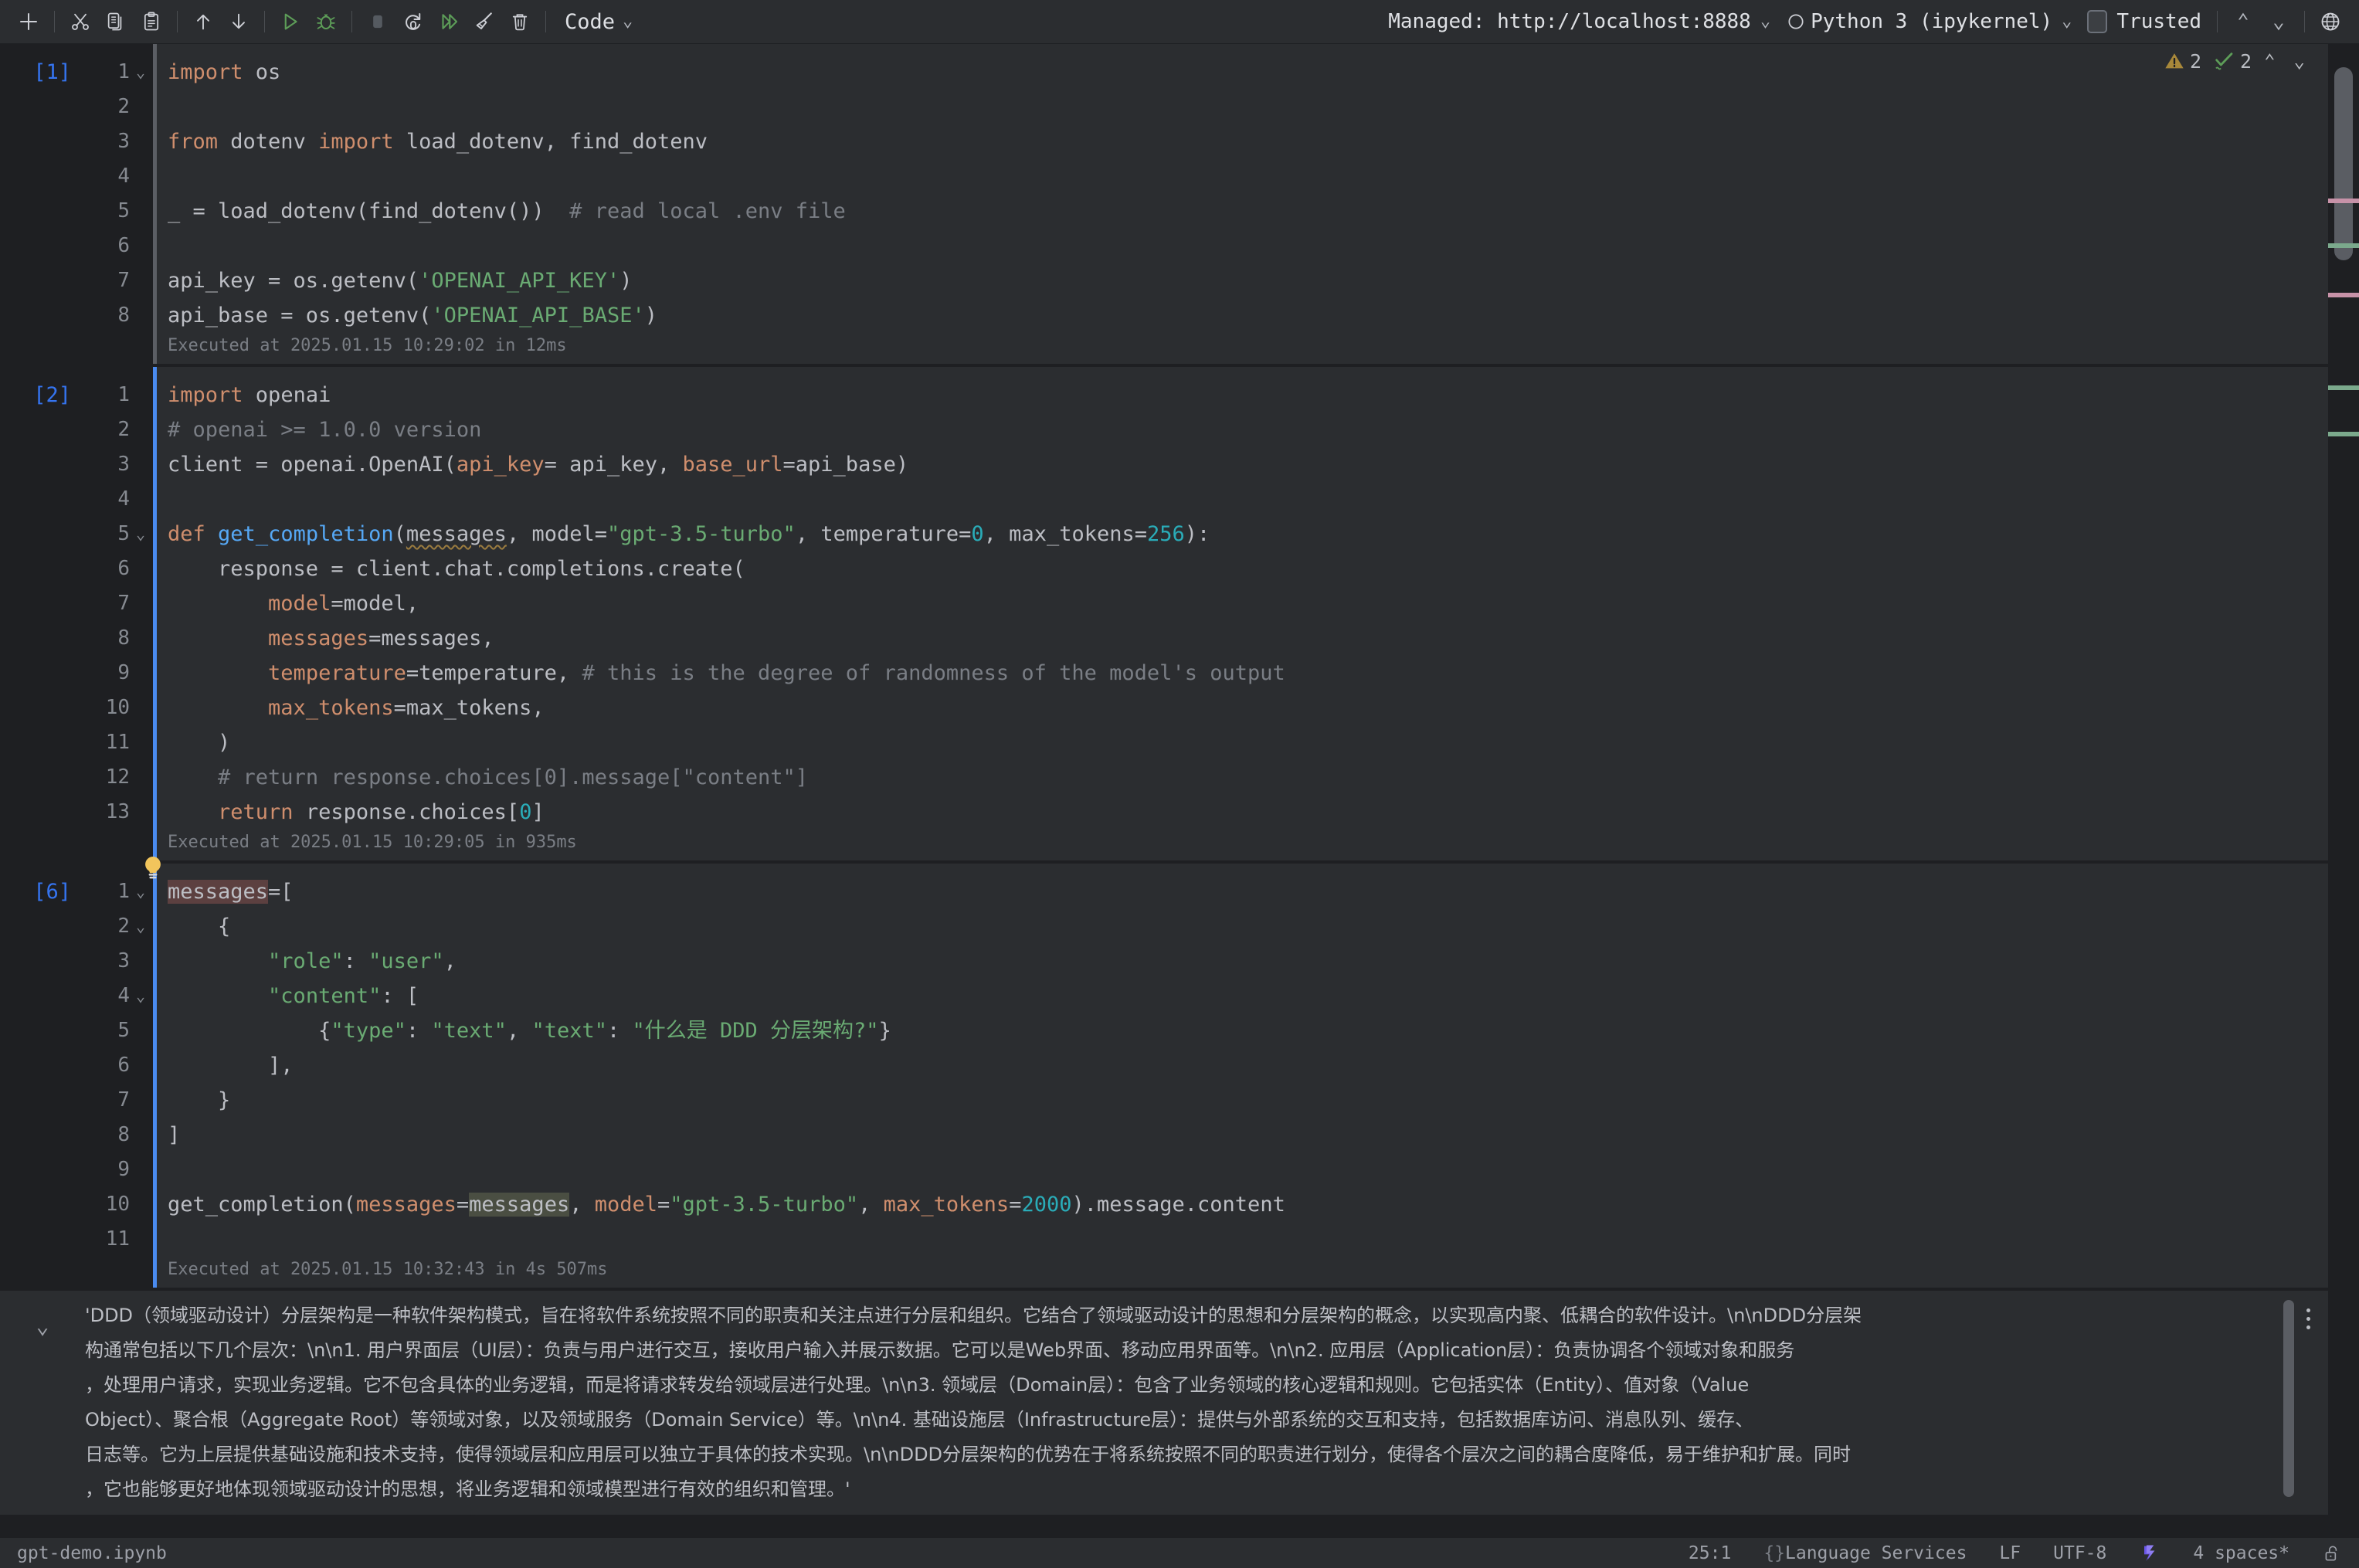  I want to click on status-lock-button, so click(2332, 1553).